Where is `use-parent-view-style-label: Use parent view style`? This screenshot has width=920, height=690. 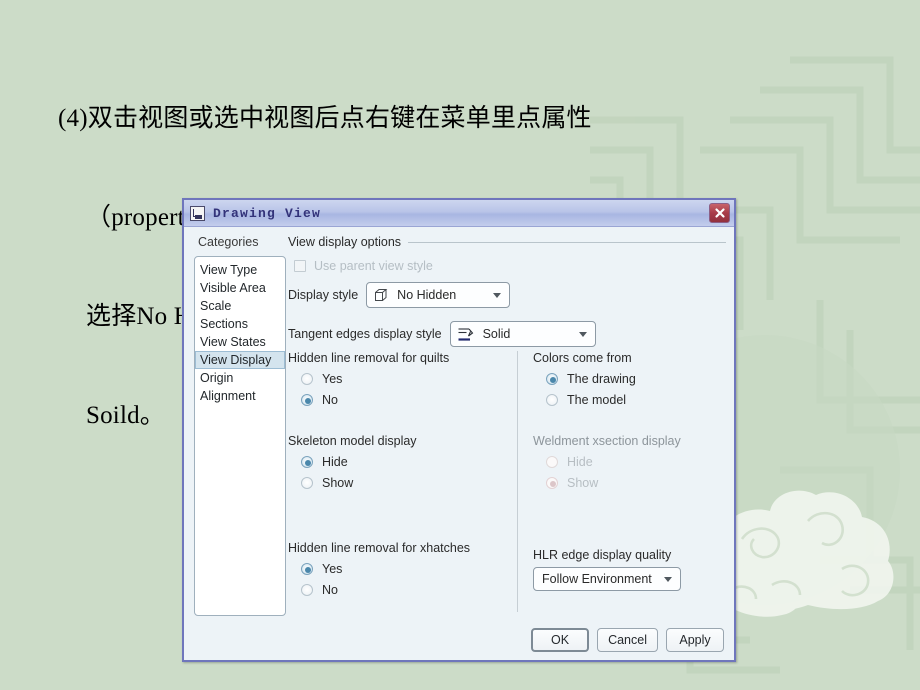
use-parent-view-style-label: Use parent view style is located at coordinates (373, 266).